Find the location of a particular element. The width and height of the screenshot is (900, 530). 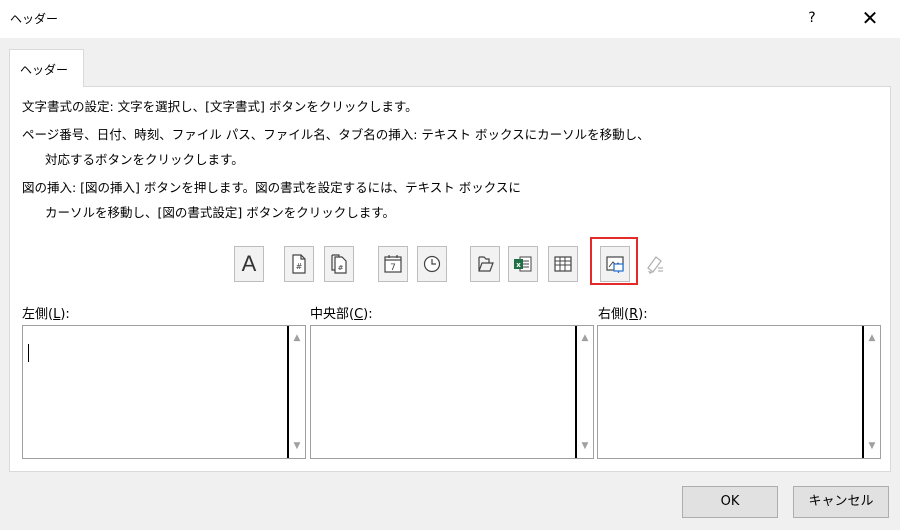

close-button: ✕ is located at coordinates (870, 18).